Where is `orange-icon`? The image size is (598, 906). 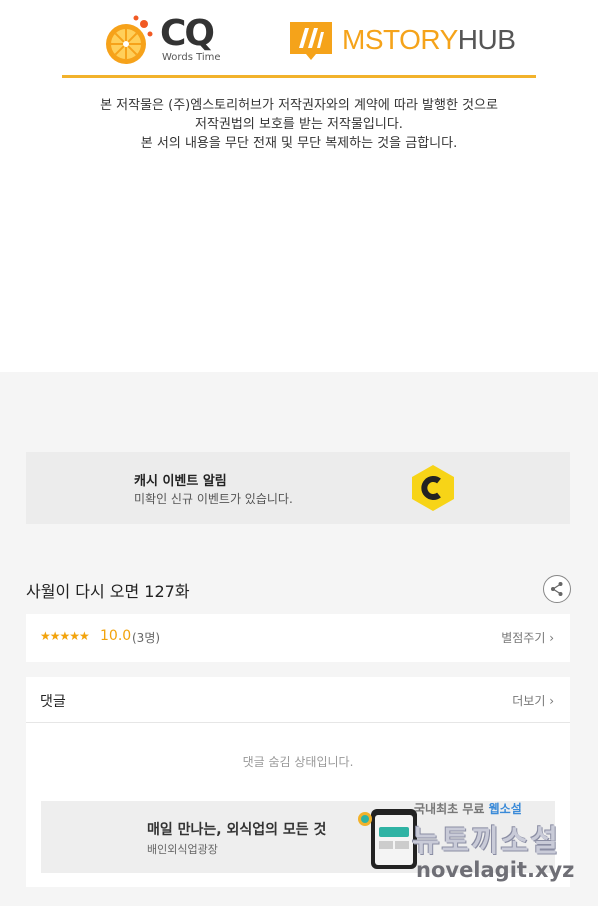
orange-icon is located at coordinates (129, 39).